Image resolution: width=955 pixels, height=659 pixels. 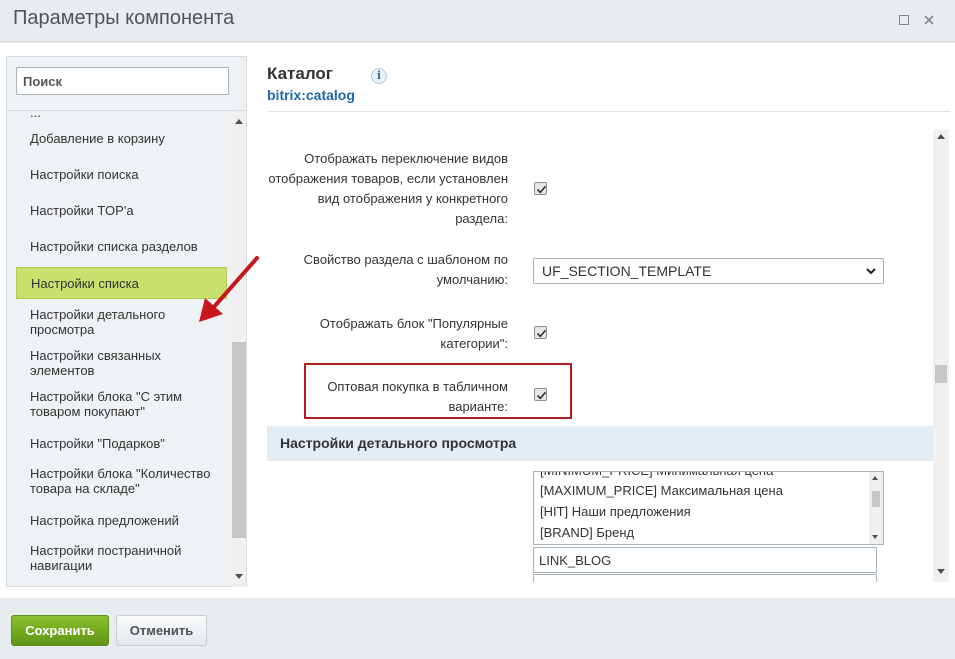 I want to click on sidebar-item-gifts: Настройки "Подарков", so click(x=121, y=443).